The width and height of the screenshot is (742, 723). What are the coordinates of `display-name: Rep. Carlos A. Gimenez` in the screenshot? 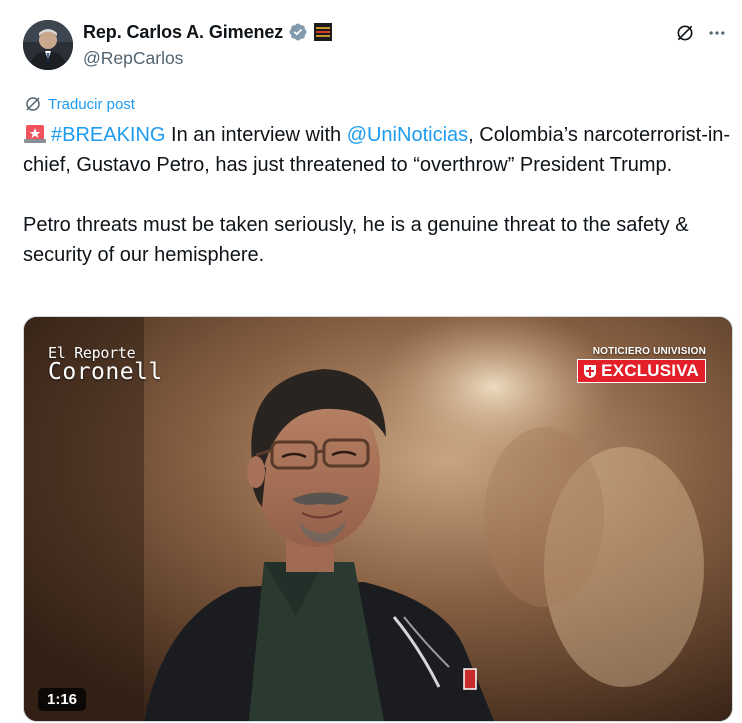 It's located at (183, 32).